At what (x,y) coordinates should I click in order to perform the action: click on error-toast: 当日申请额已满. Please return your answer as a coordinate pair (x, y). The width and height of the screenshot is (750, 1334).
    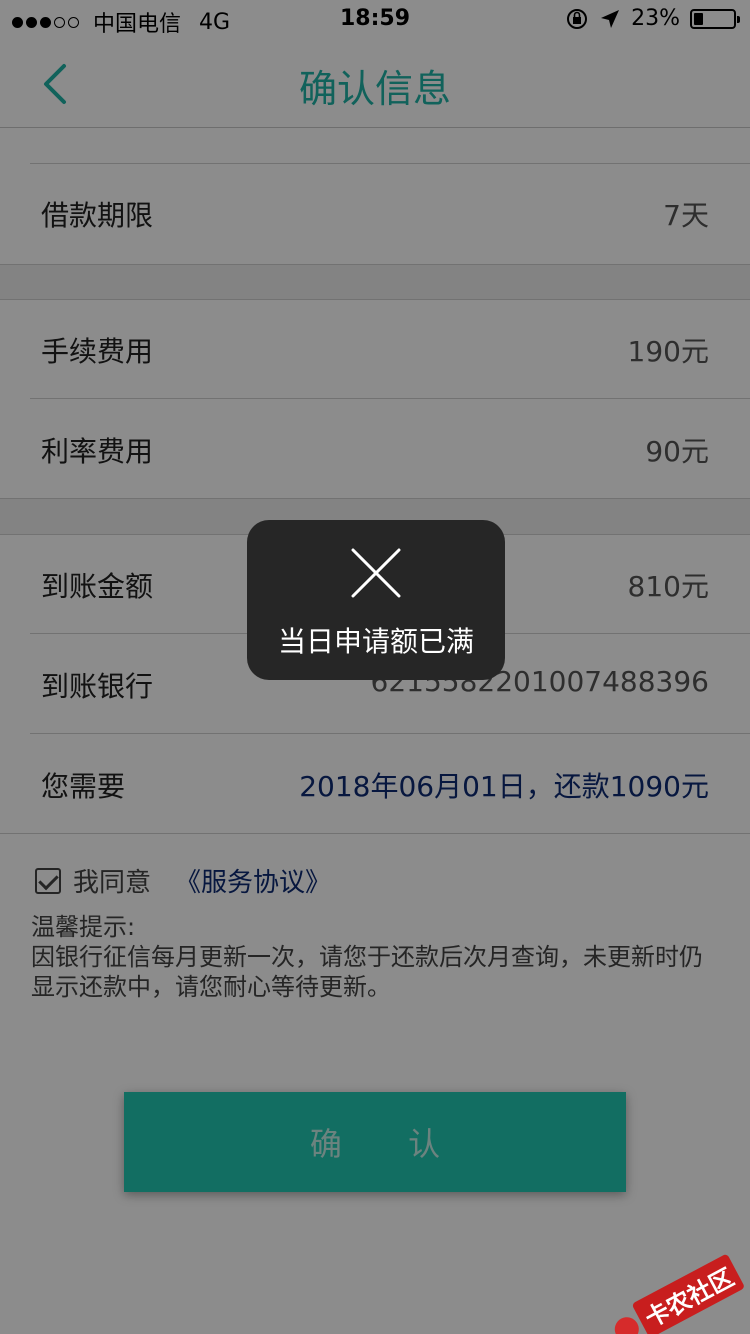
    Looking at the image, I should click on (376, 600).